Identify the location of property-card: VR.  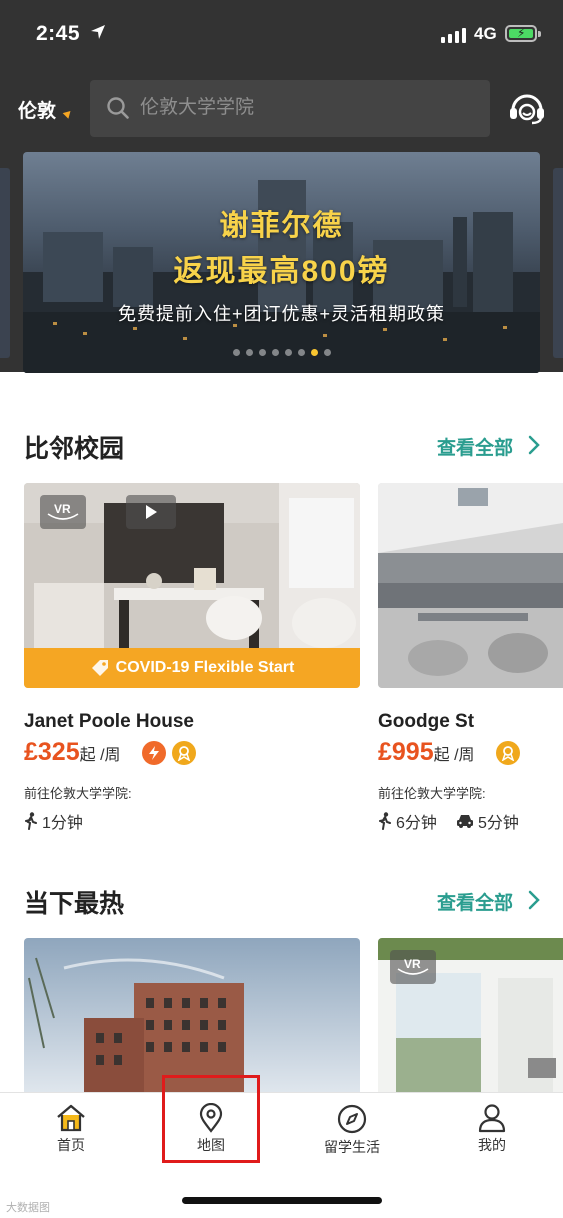
(470, 1015).